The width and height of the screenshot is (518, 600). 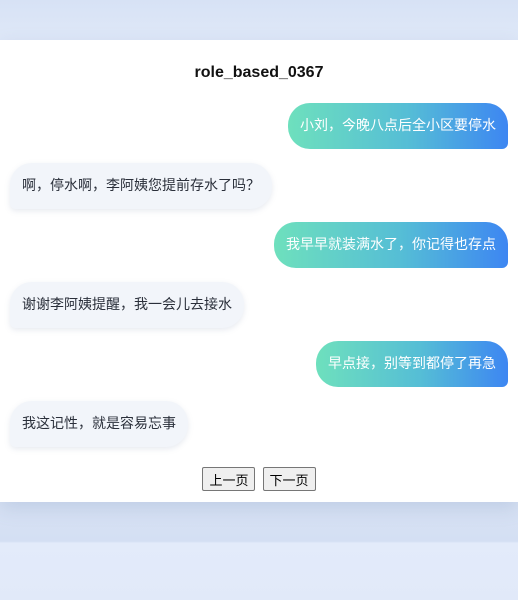 What do you see at coordinates (259, 126) in the screenshot?
I see `message-row: 小刘，今晚八点后全小区要停水` at bounding box center [259, 126].